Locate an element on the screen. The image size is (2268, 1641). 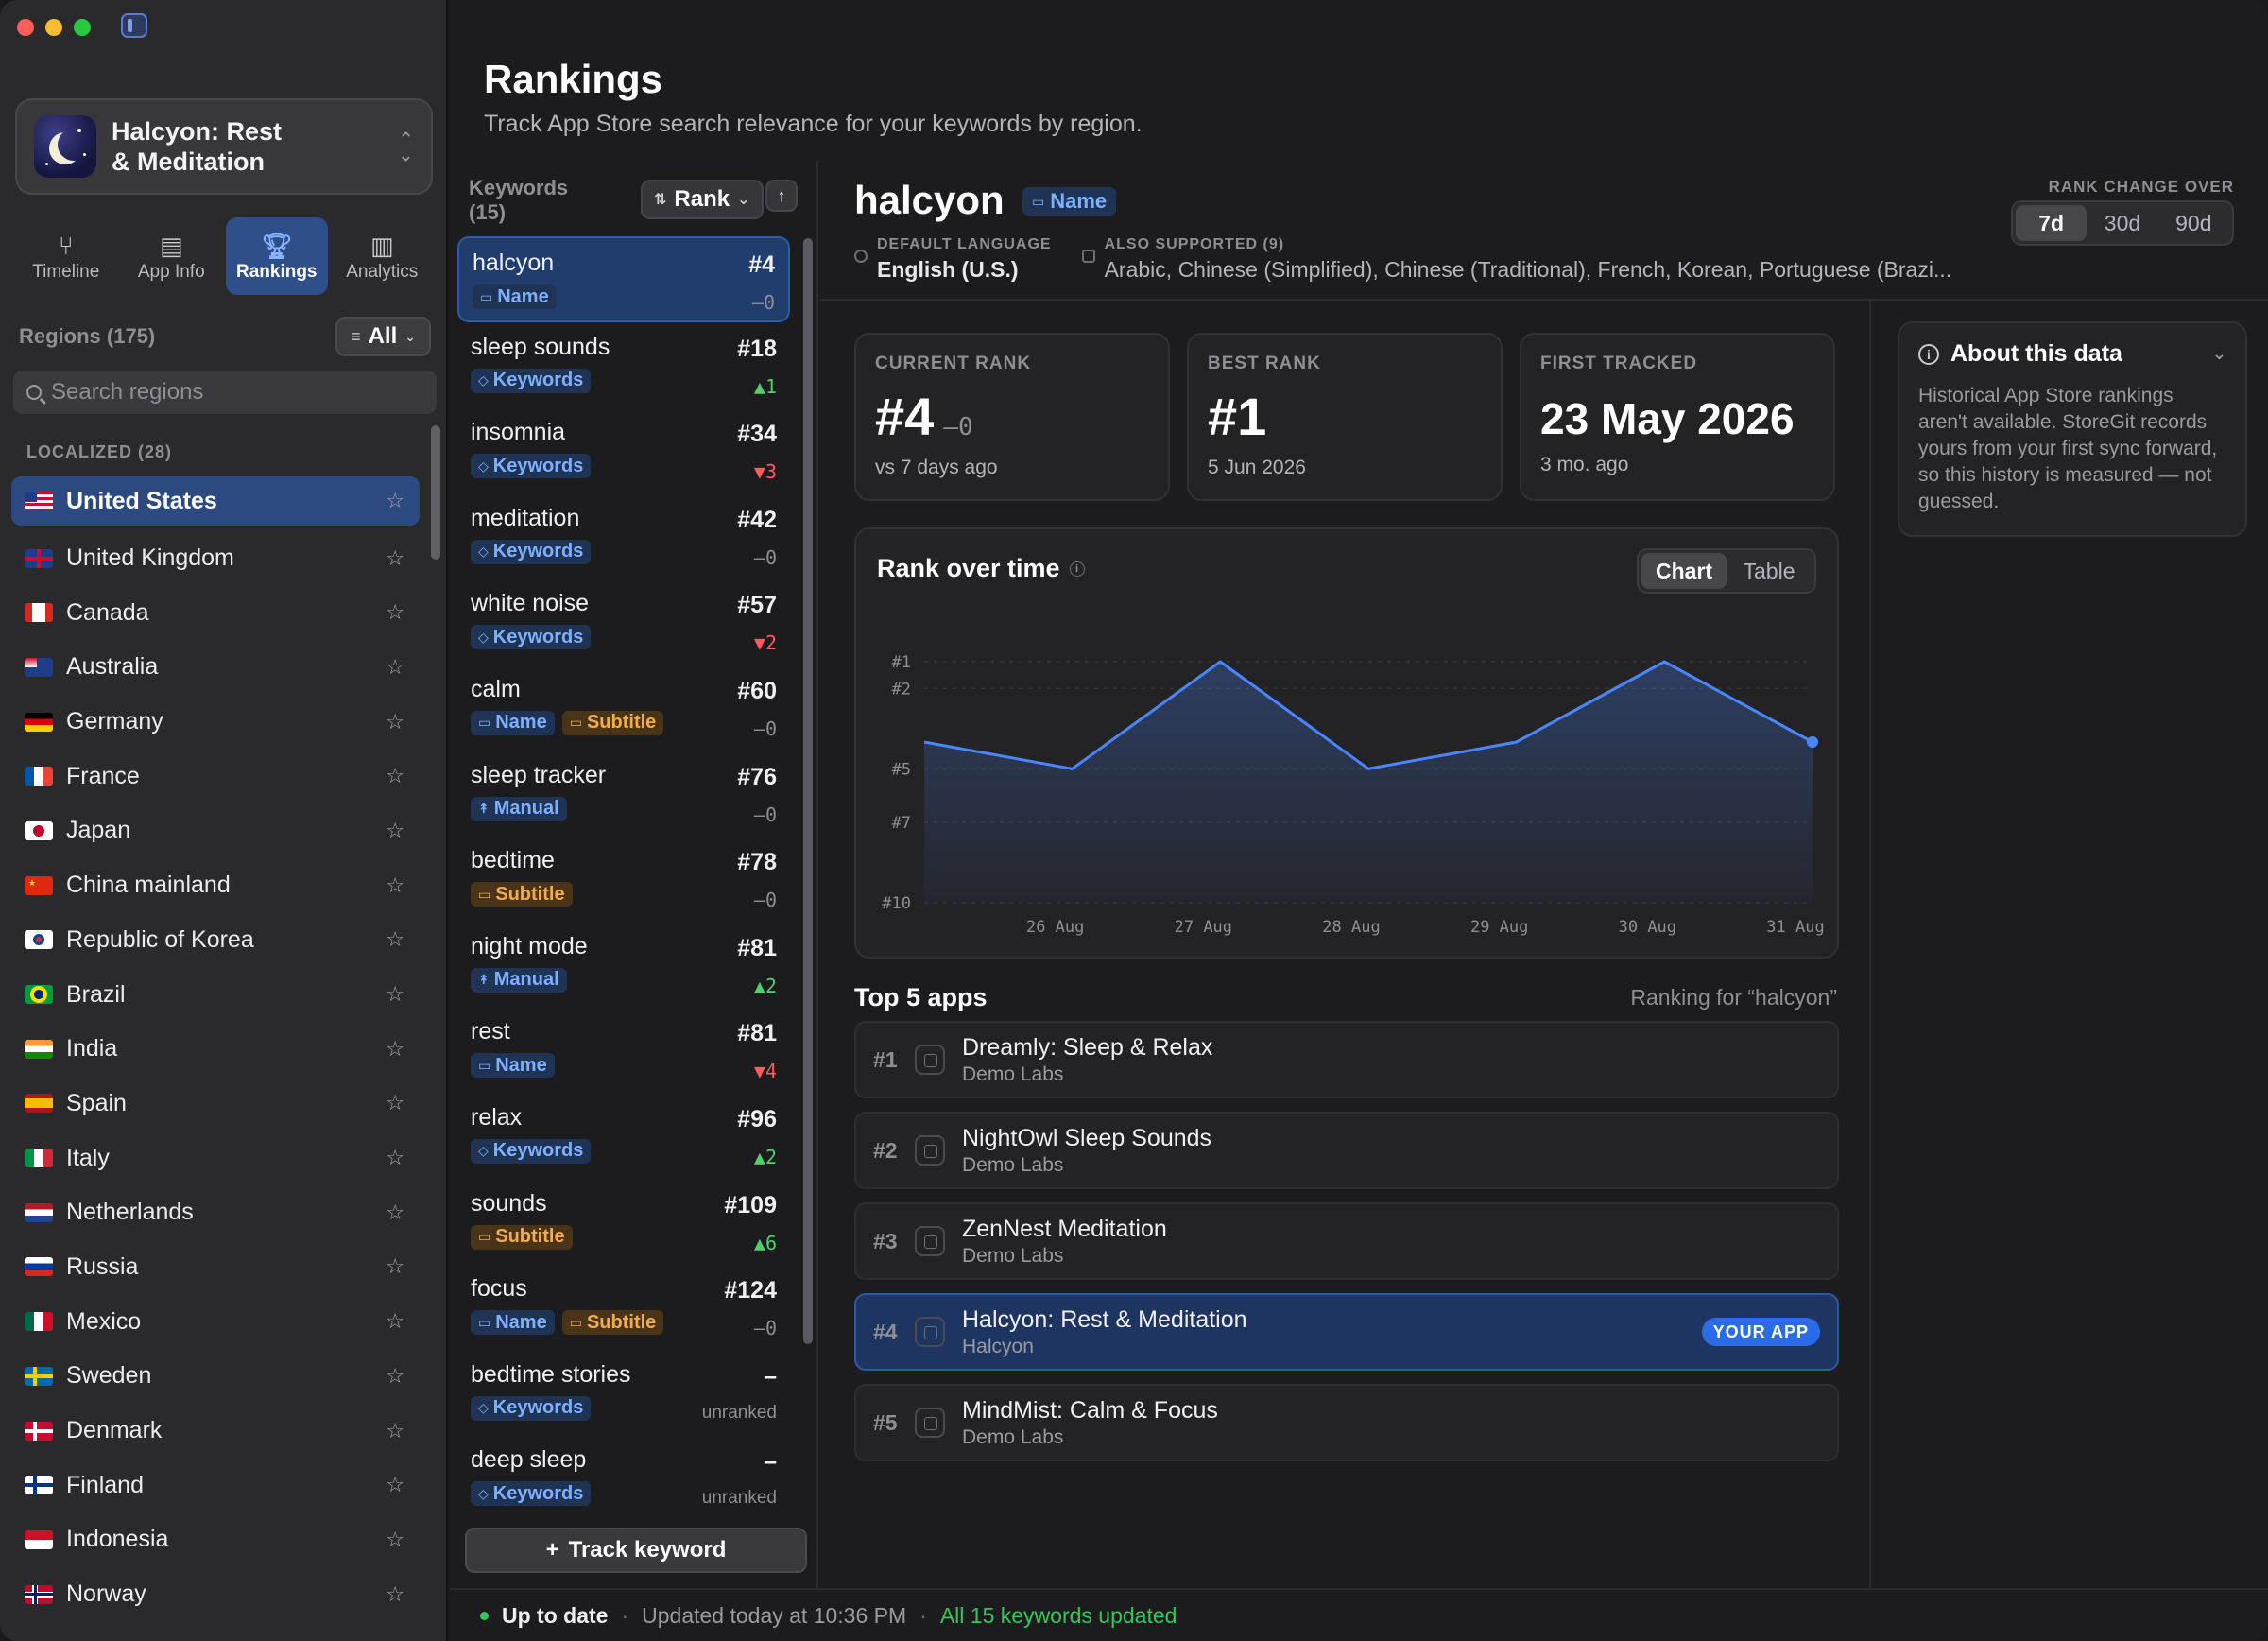
close-window-button is located at coordinates (25, 27).